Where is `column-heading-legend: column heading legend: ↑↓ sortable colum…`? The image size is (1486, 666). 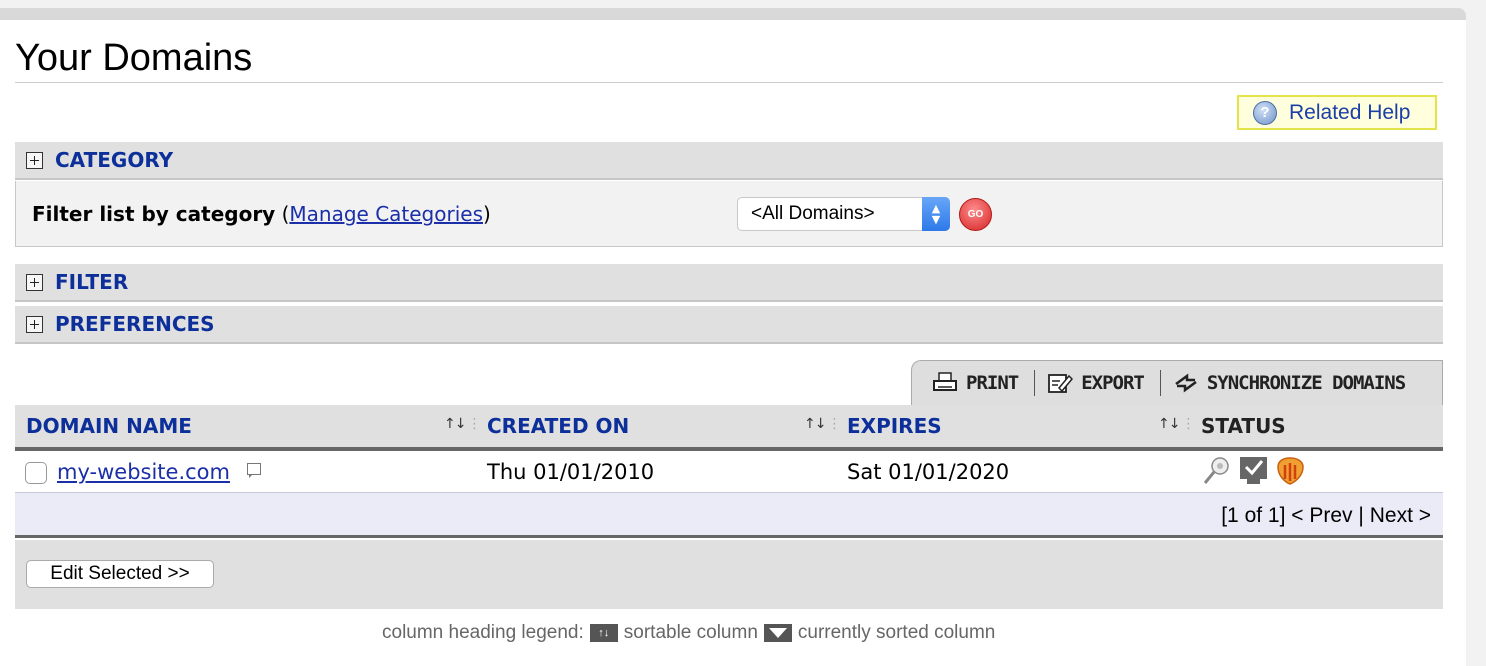 column-heading-legend: column heading legend: ↑↓ sortable colum… is located at coordinates (688, 633).